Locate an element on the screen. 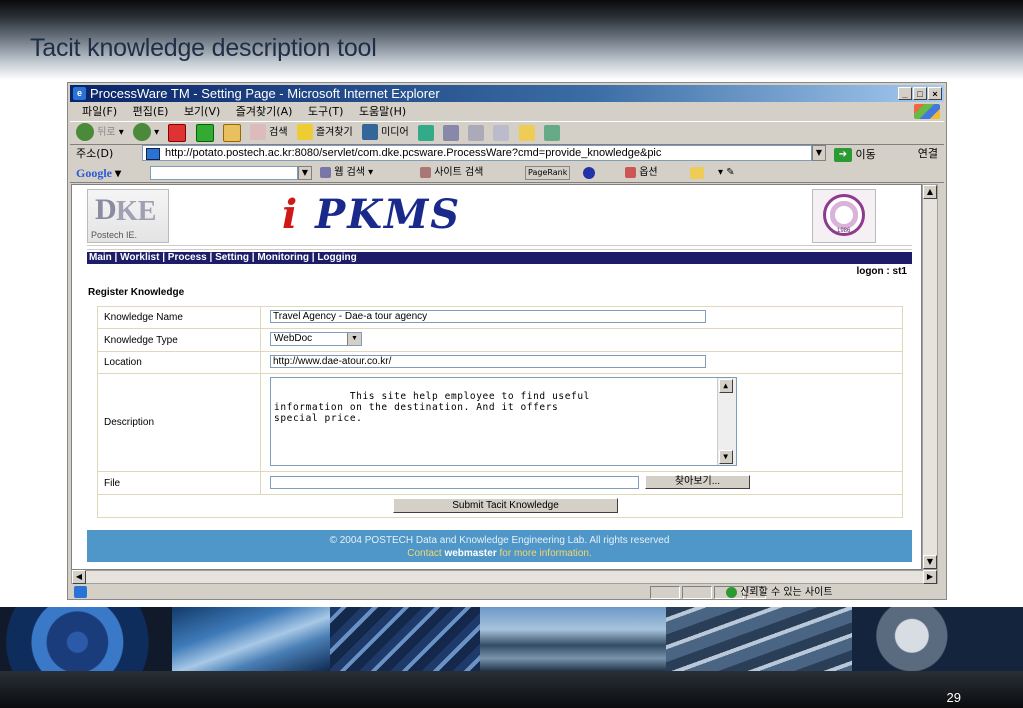  history-icon is located at coordinates (425, 133).